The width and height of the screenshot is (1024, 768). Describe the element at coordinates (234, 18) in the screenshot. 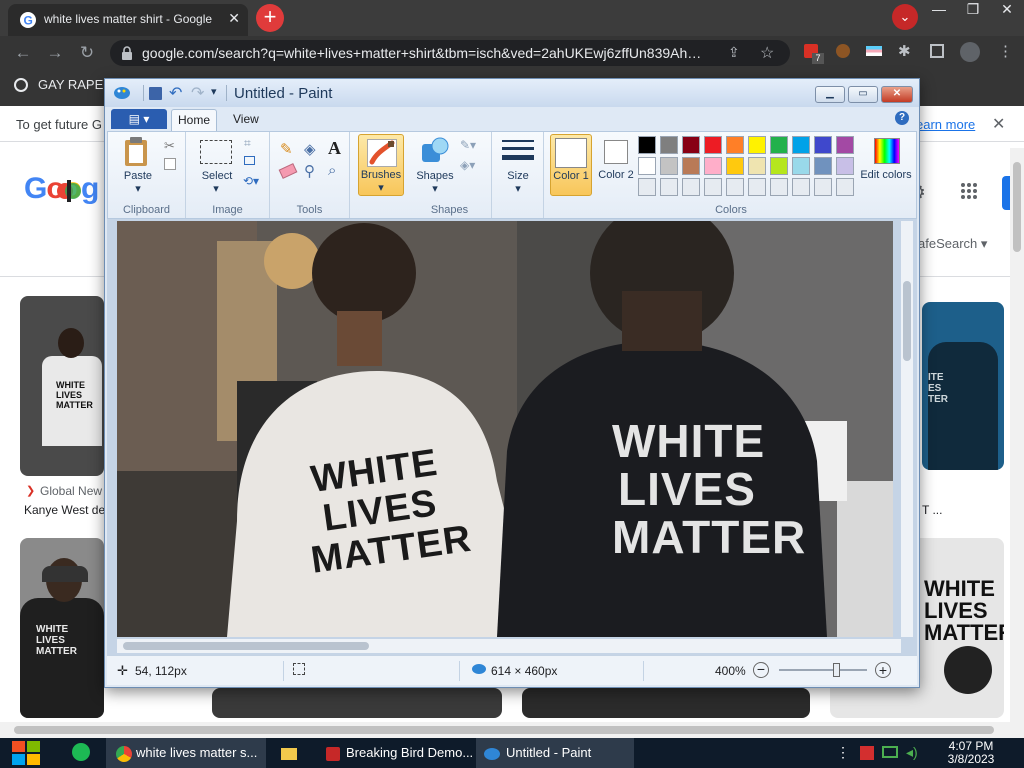

I see `tab-close-icon: ✕` at that location.